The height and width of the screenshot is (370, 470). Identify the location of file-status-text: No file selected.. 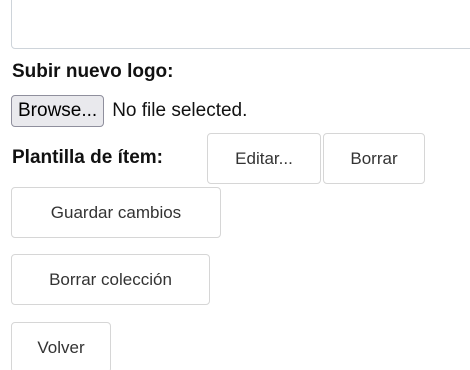
(180, 110).